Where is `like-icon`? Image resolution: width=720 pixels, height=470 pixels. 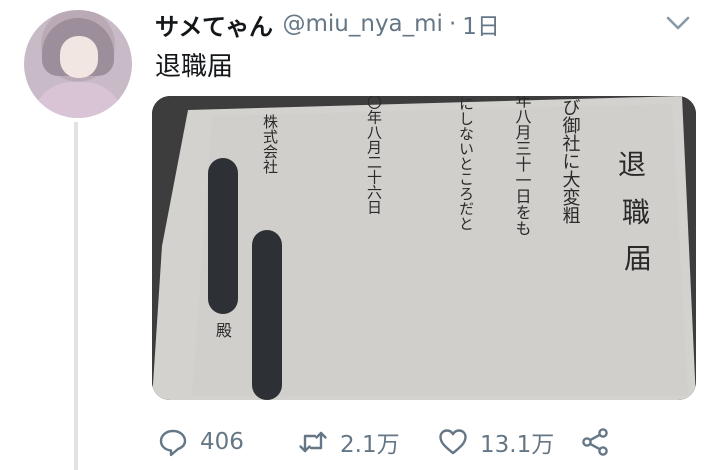 like-icon is located at coordinates (453, 442).